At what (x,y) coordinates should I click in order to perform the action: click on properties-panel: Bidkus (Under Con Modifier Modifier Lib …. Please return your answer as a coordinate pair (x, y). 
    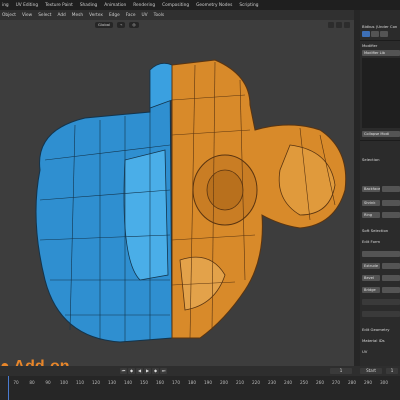
    Looking at the image, I should click on (380, 188).